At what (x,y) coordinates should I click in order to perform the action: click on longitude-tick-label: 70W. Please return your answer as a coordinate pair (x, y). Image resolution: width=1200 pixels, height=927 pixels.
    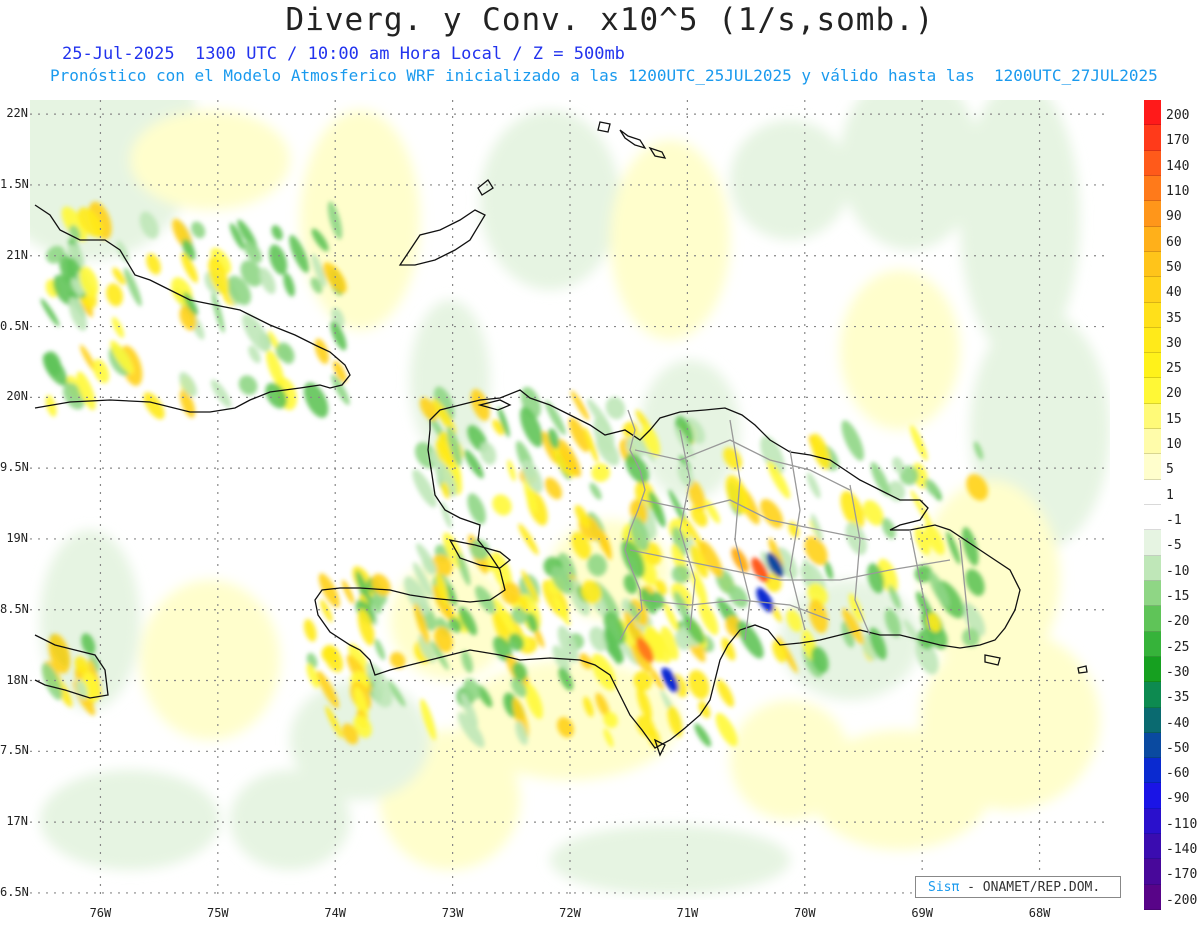
    Looking at the image, I should click on (804, 913).